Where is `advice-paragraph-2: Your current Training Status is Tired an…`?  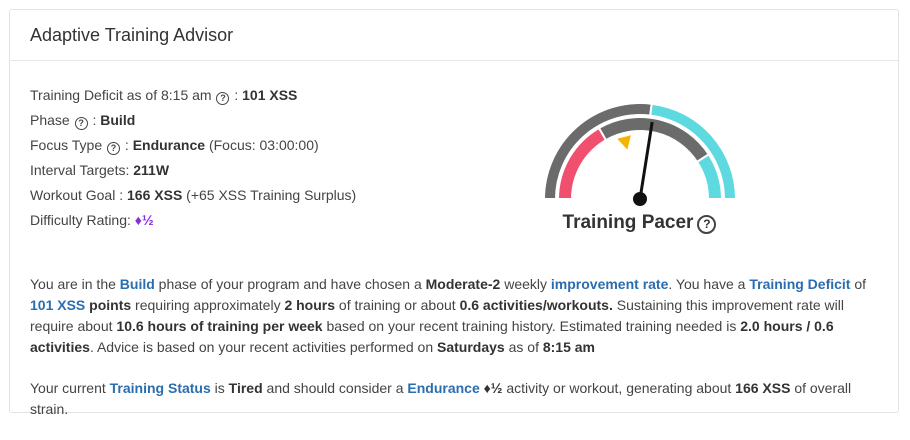
advice-paragraph-2: Your current Training Status is Tired an… is located at coordinates (441, 398).